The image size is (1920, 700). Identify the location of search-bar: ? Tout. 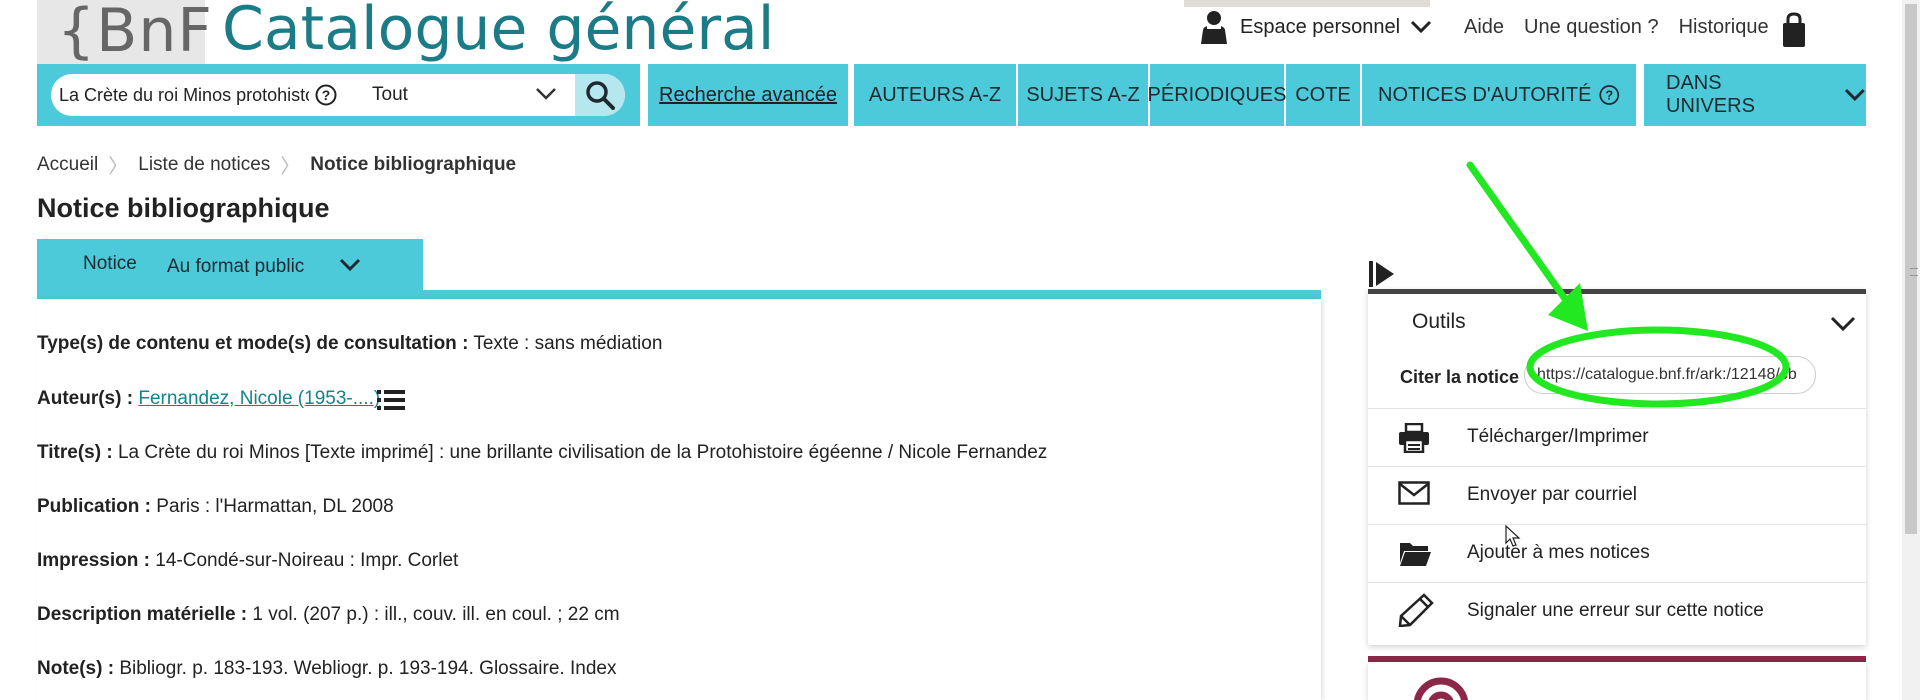
(338, 95).